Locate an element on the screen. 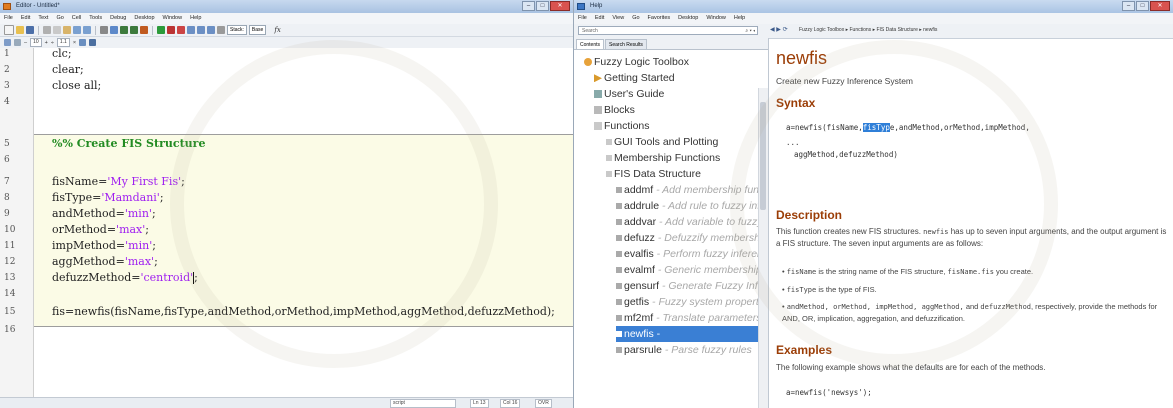 The image size is (1173, 408). column-number-field: Col 16 is located at coordinates (510, 403).